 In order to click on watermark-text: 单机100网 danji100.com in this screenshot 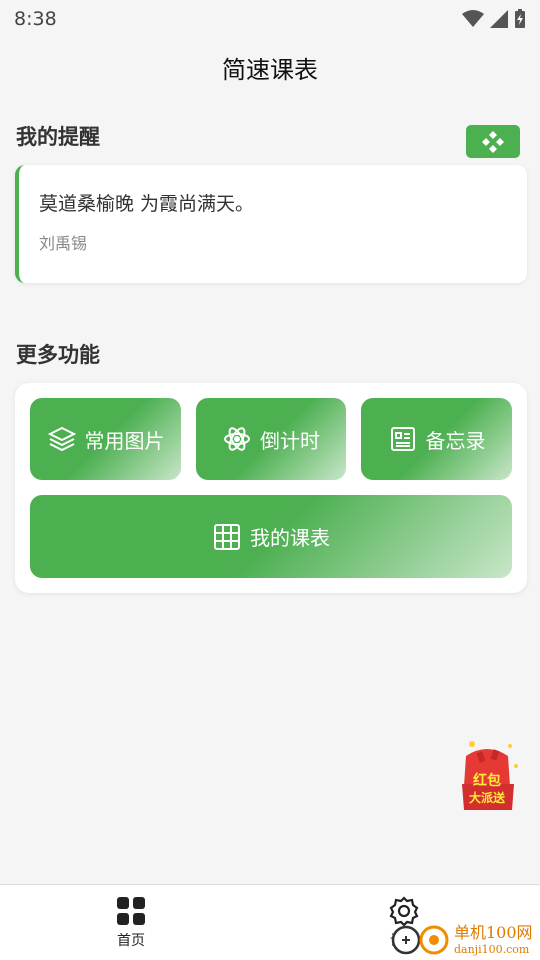, I will do `click(493, 937)`.